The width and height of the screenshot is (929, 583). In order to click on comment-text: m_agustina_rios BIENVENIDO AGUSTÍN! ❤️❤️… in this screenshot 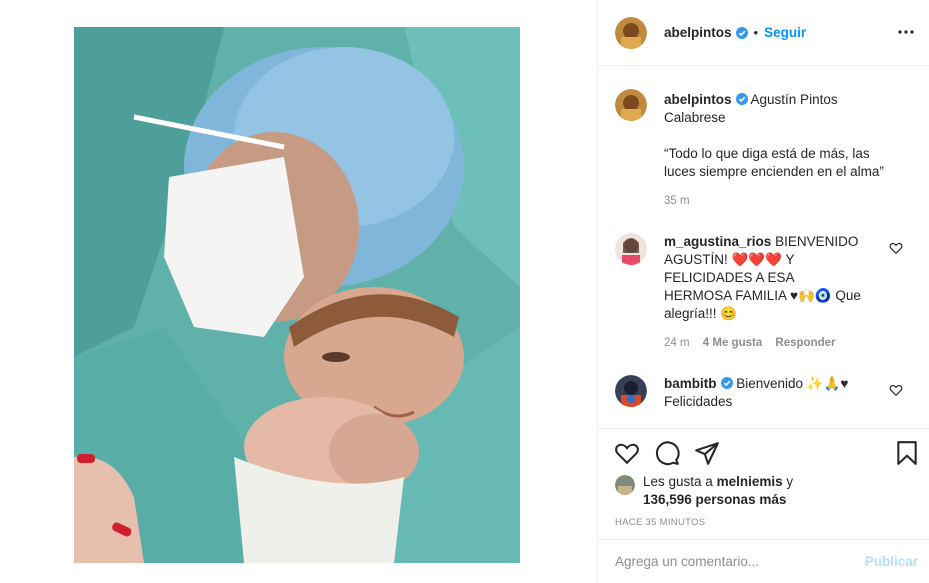, I will do `click(764, 278)`.